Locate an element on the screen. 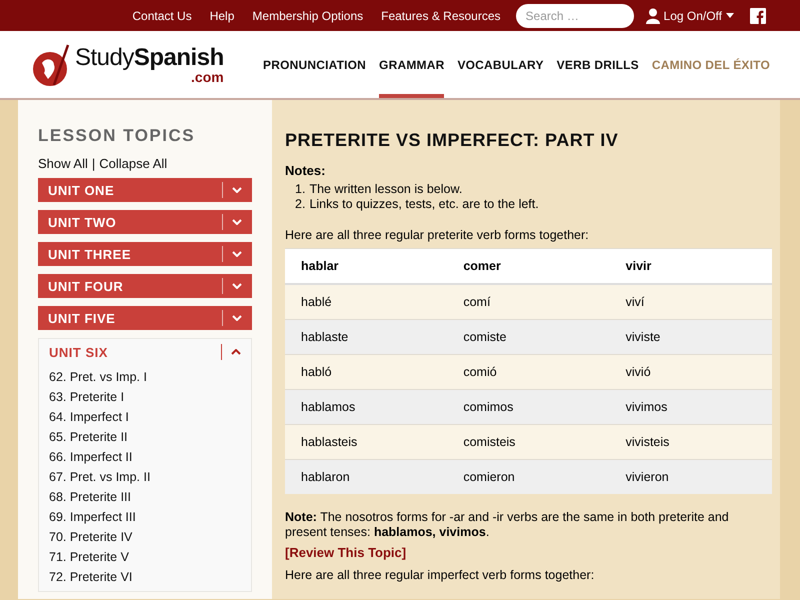 The image size is (800, 600). table-cell: comiste is located at coordinates (528, 337).